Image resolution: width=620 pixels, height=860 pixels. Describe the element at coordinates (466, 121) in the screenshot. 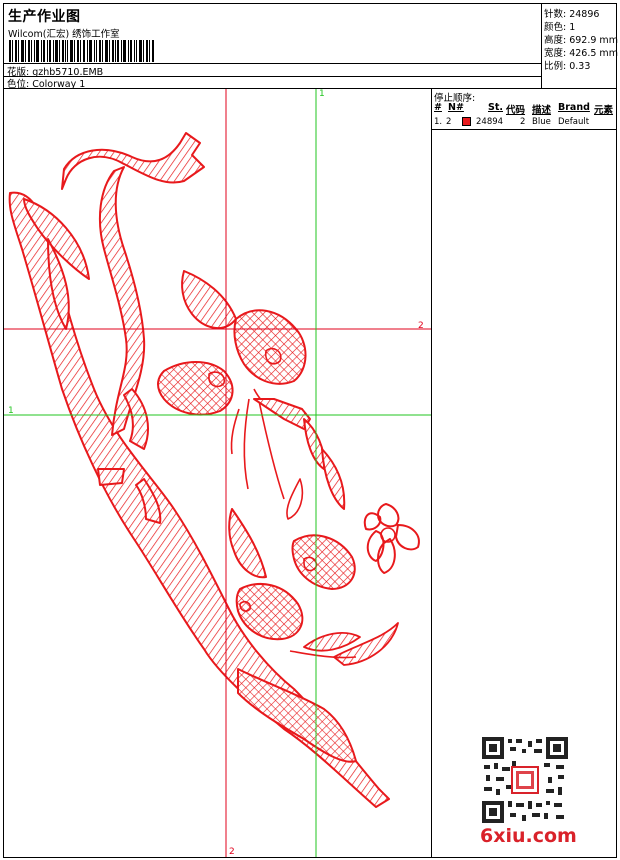

I see `color-swatch` at that location.